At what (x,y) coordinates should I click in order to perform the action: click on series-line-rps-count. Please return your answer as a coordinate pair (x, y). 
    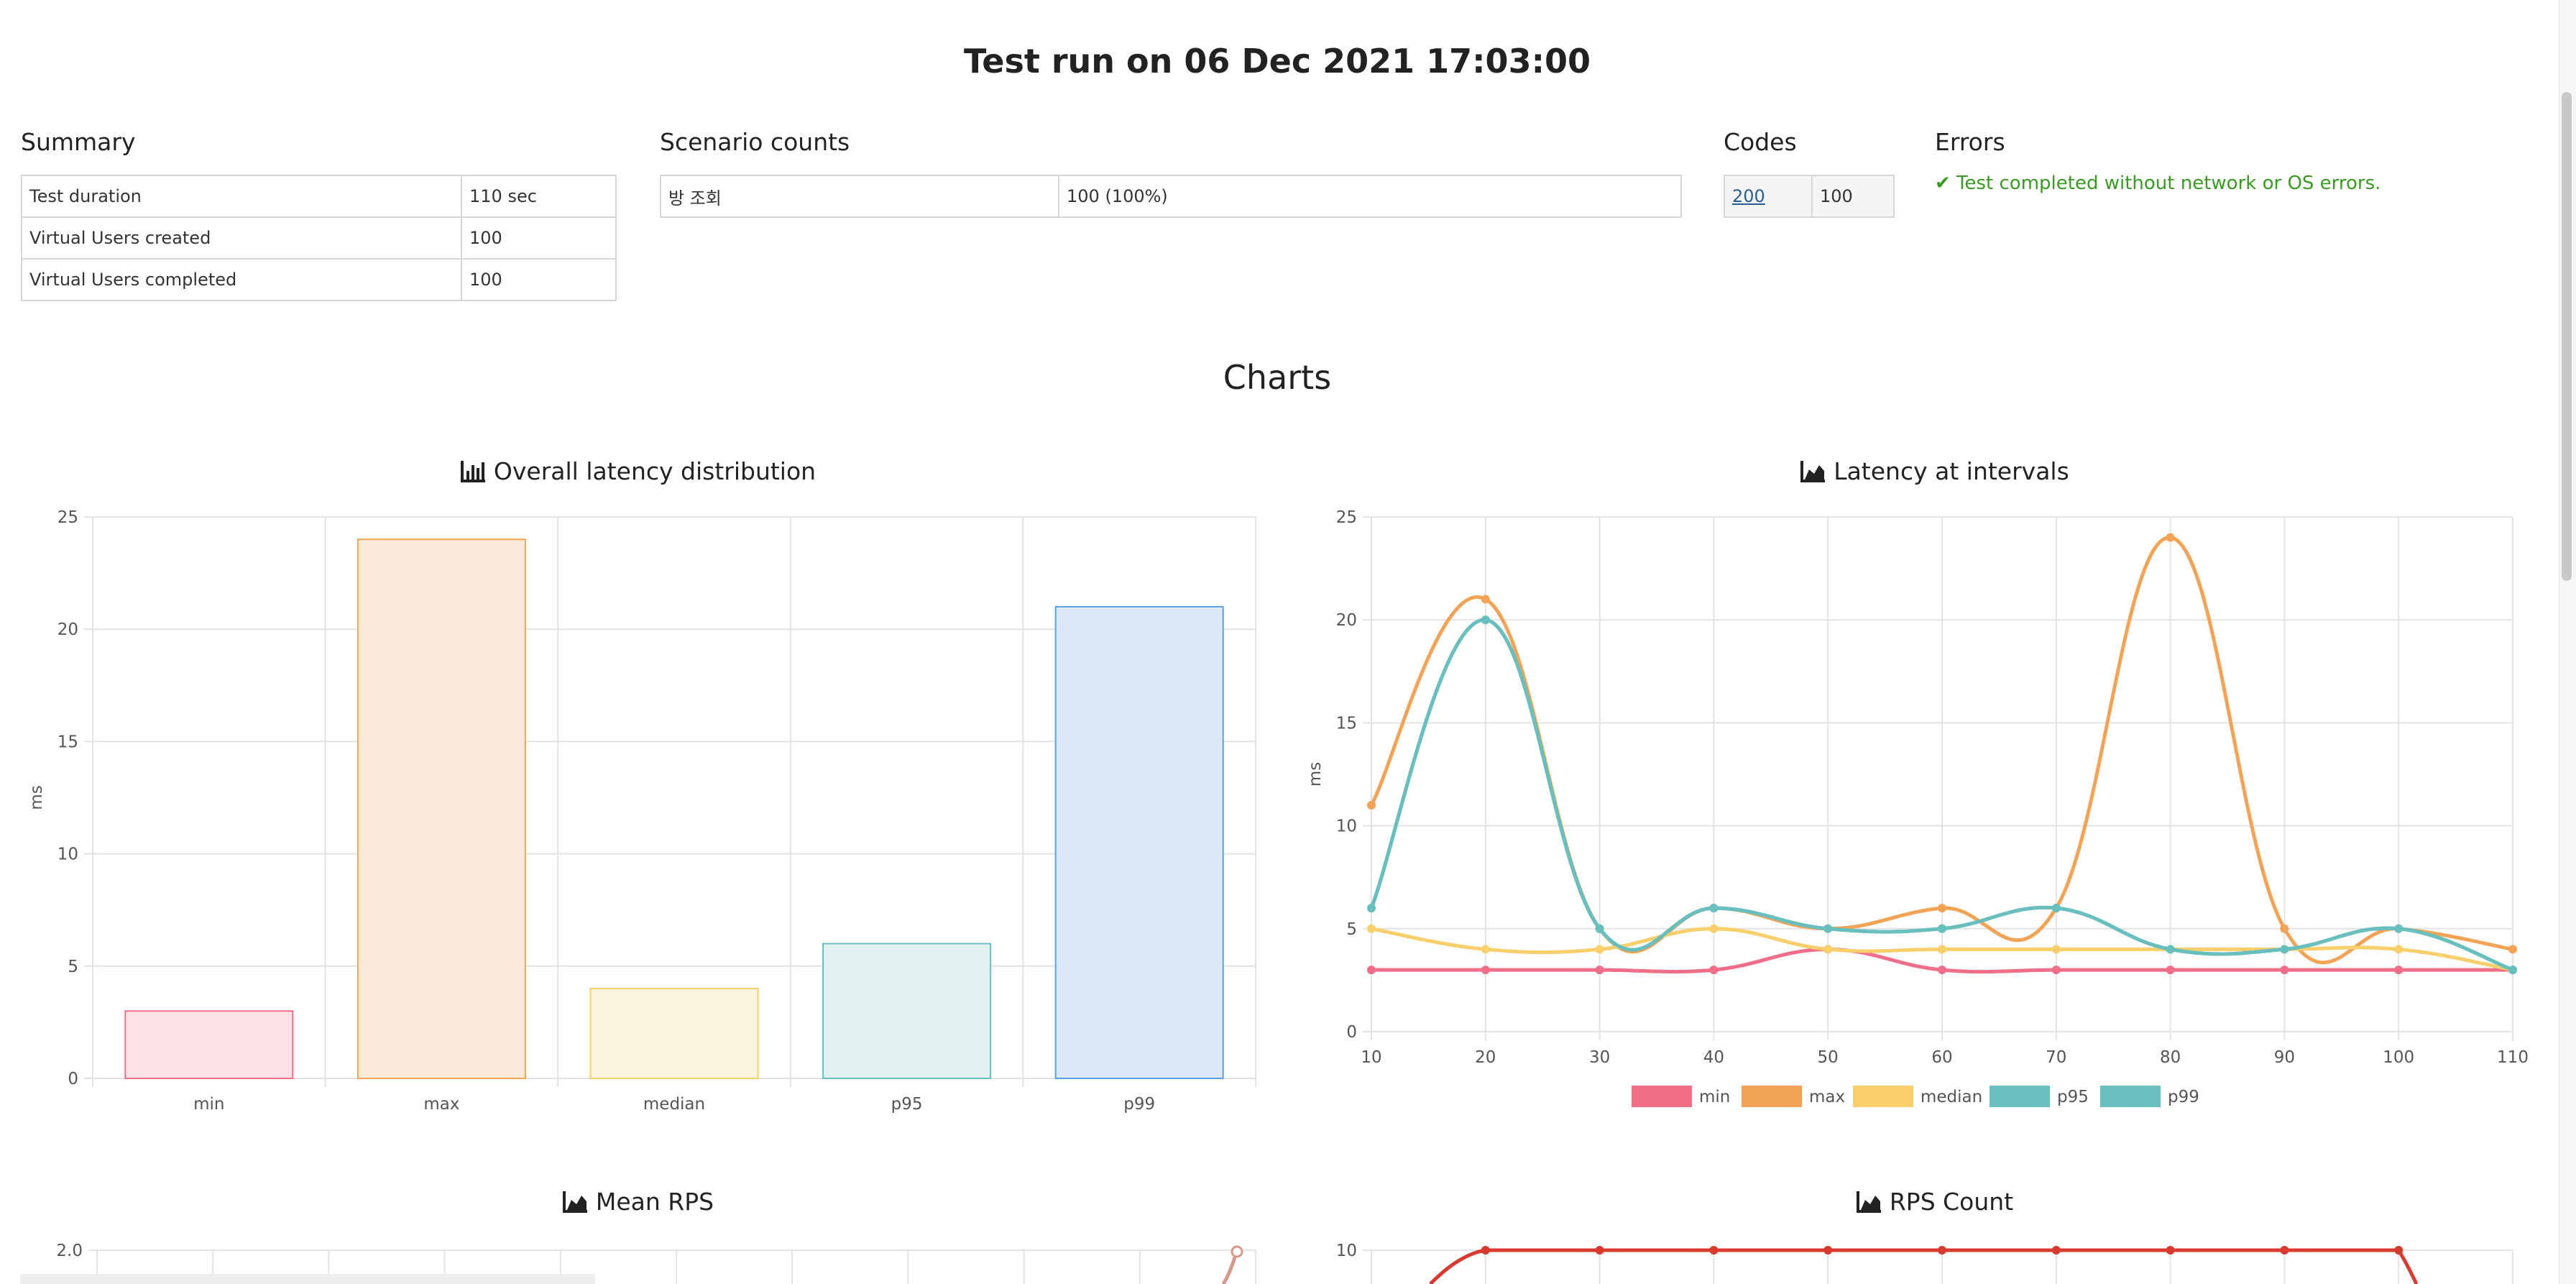
    Looking at the image, I should click on (1924, 1266).